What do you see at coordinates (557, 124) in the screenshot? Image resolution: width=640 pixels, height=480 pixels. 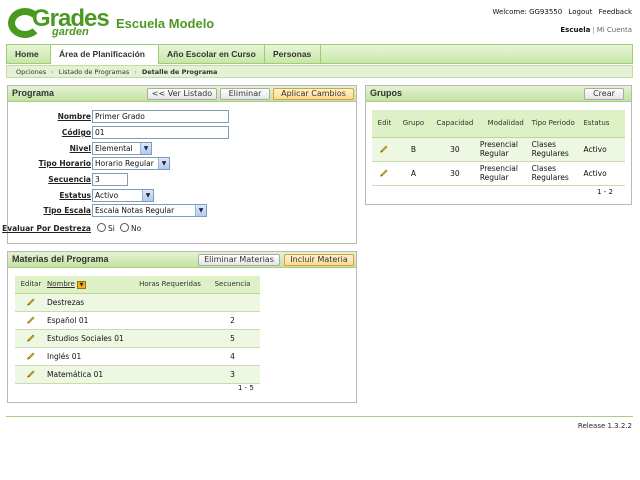 I see `col-tipo-periodo: Tipo Periodo` at bounding box center [557, 124].